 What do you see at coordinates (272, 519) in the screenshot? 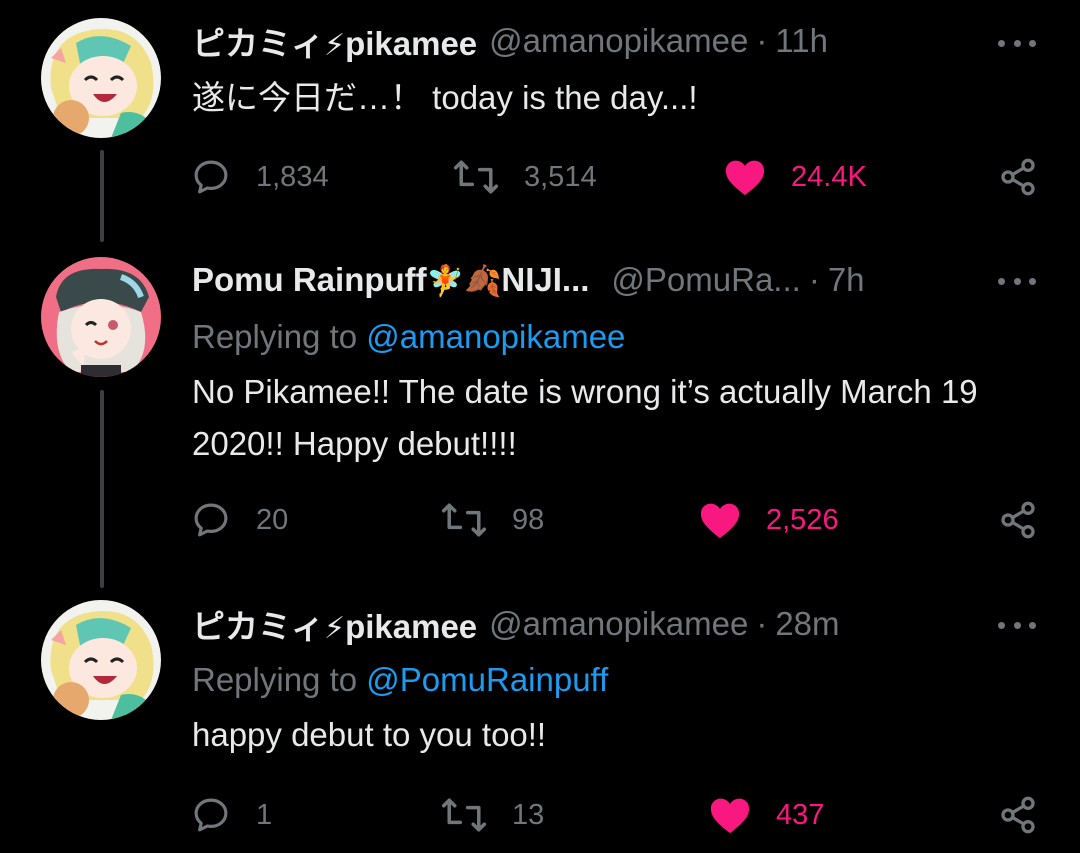
I see `reply-count: 20` at bounding box center [272, 519].